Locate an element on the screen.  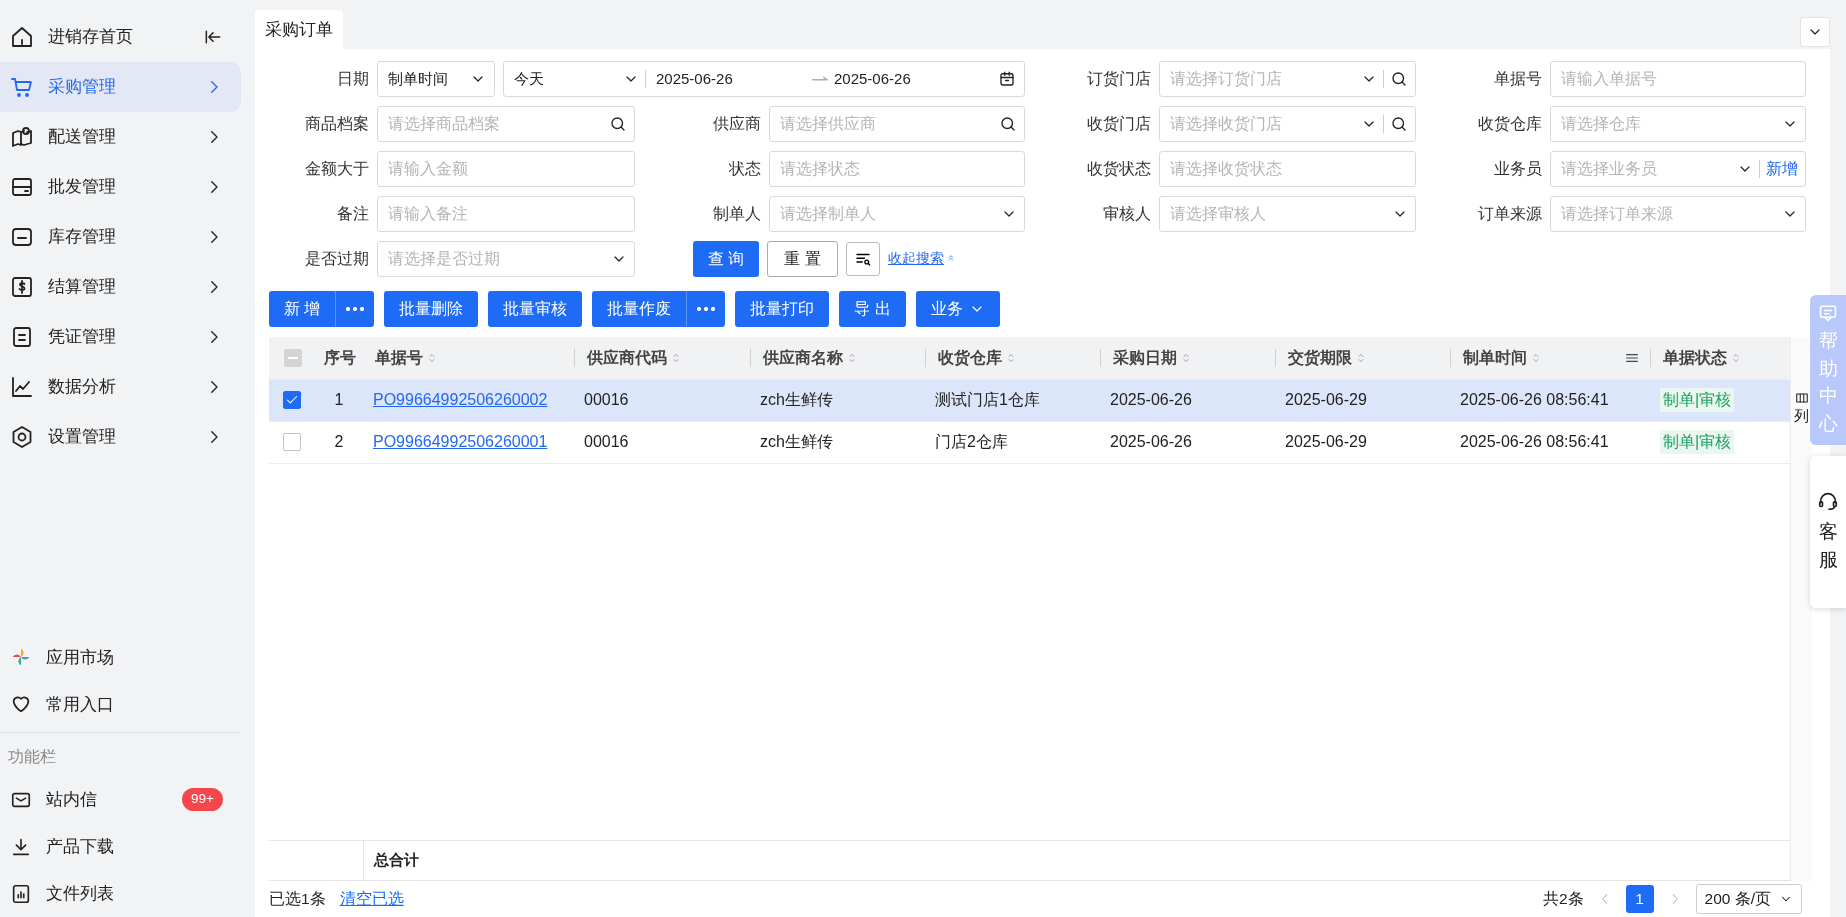
sidebar-item: 数据分析 is located at coordinates (120, 387).